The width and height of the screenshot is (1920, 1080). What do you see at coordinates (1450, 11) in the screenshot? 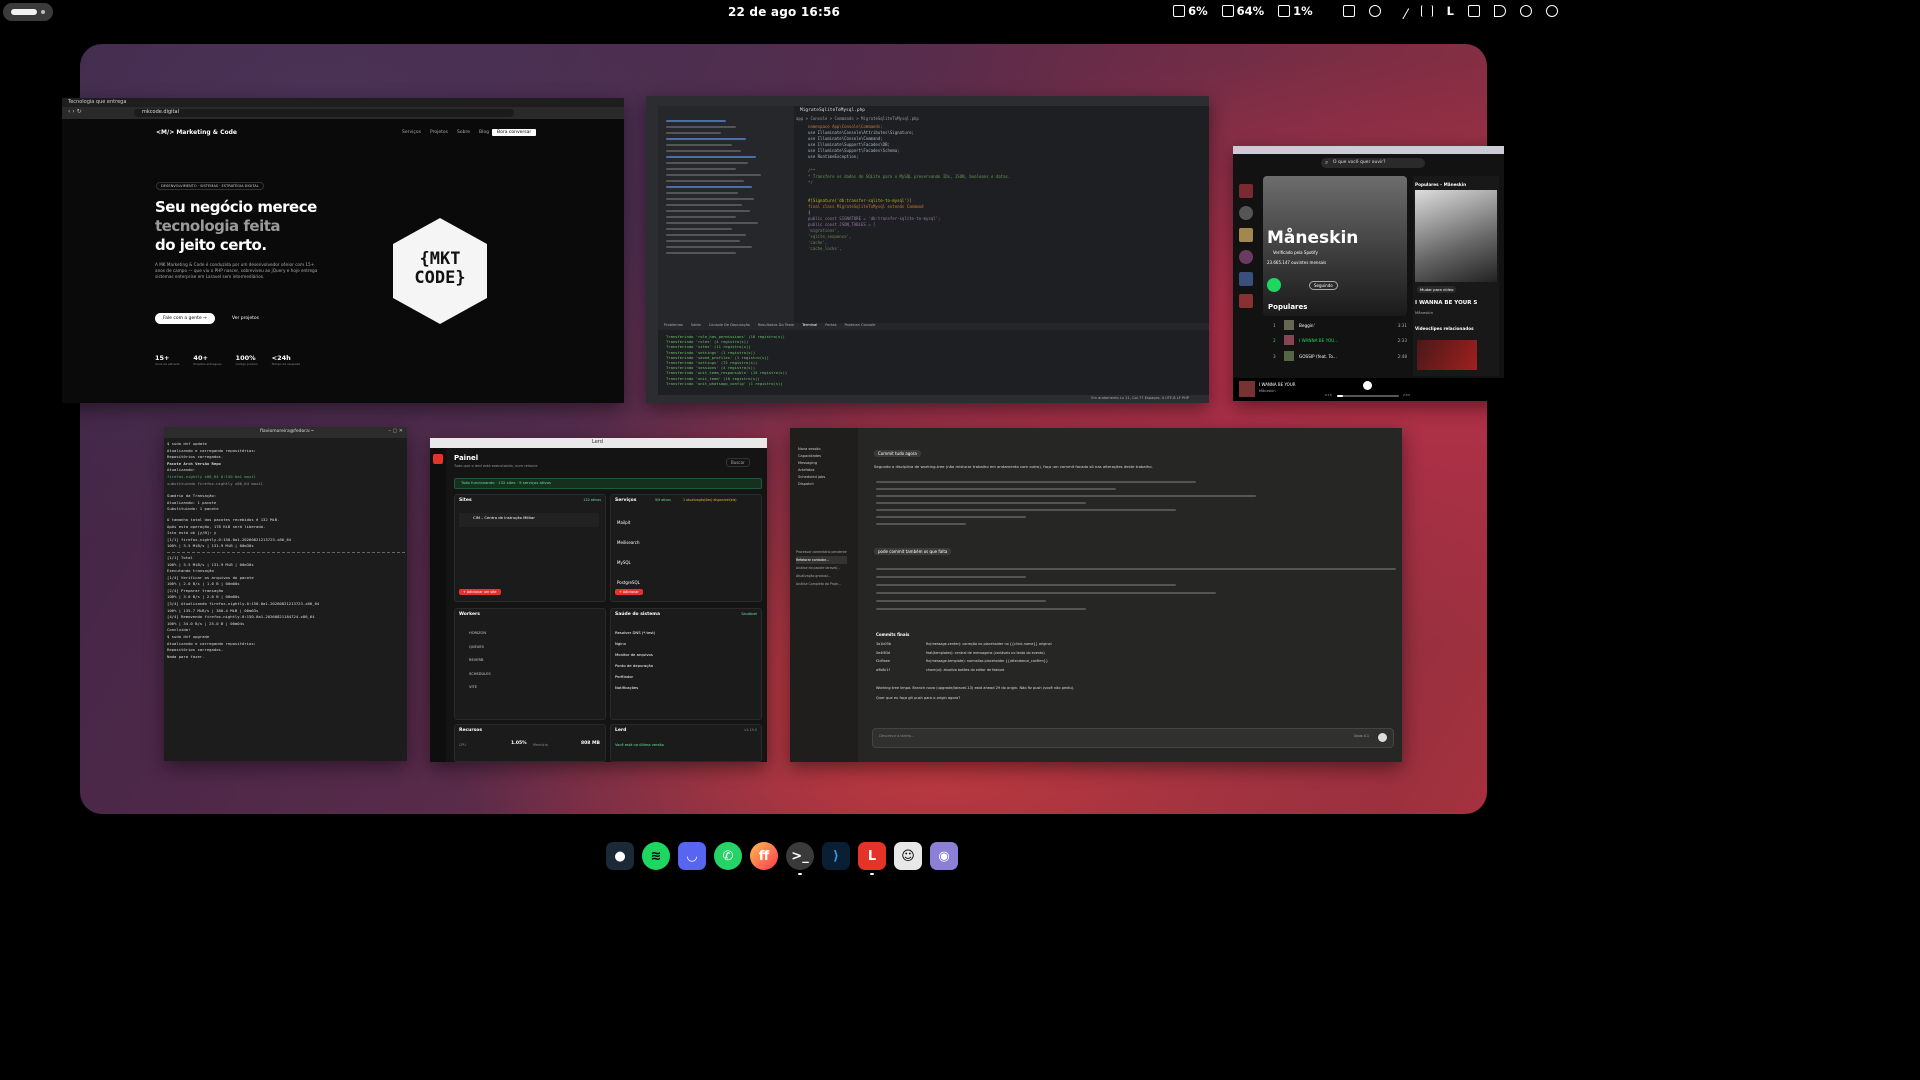
I see `keyboard-layout: L` at bounding box center [1450, 11].